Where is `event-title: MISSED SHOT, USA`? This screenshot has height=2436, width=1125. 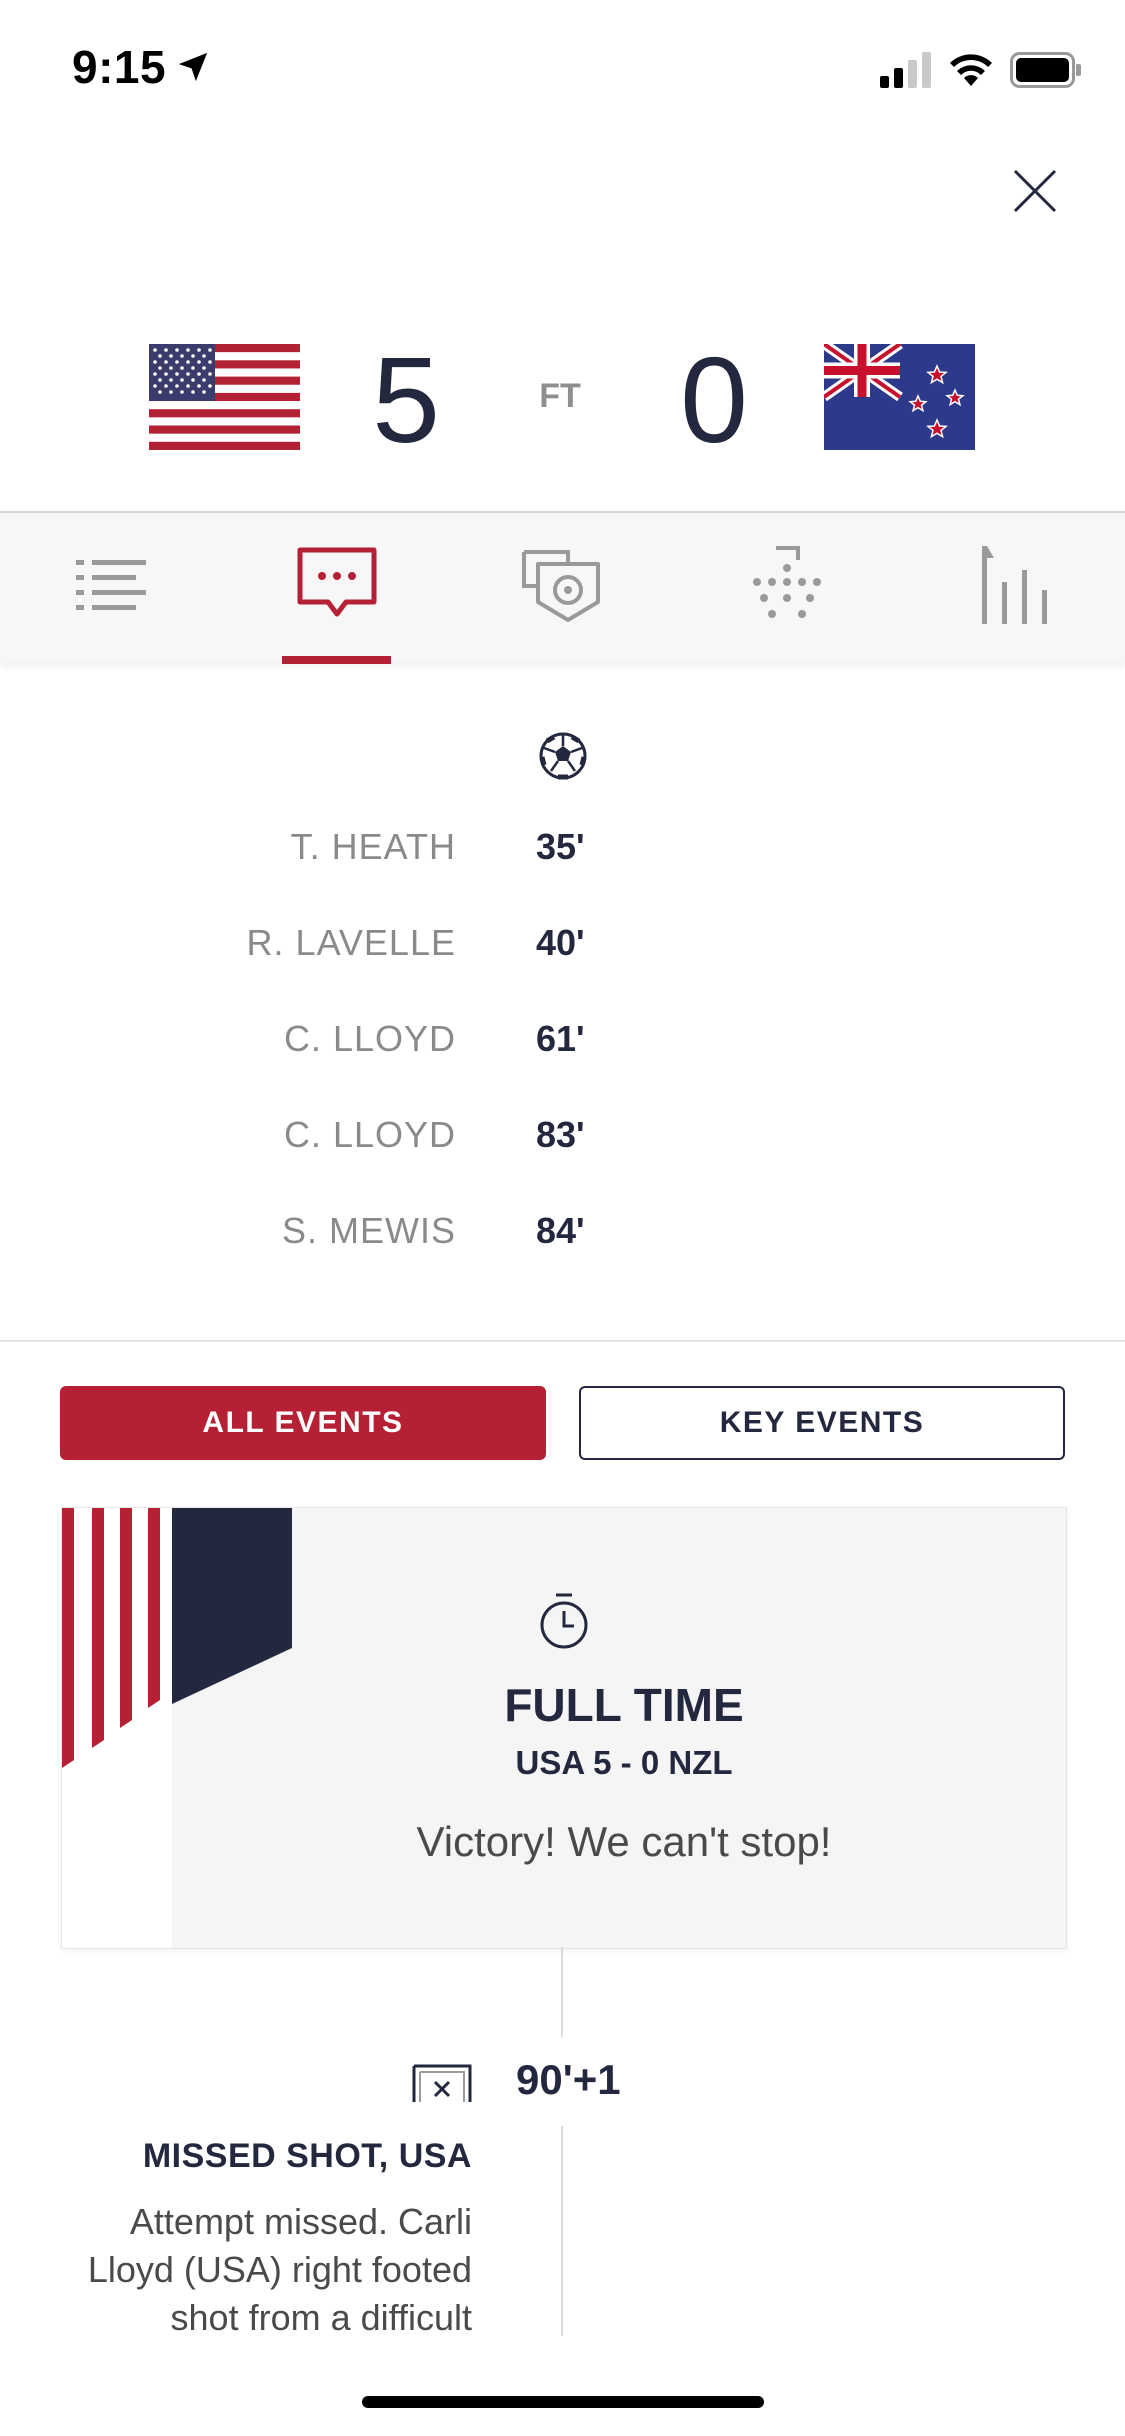
event-title: MISSED SHOT, USA is located at coordinates (307, 2156).